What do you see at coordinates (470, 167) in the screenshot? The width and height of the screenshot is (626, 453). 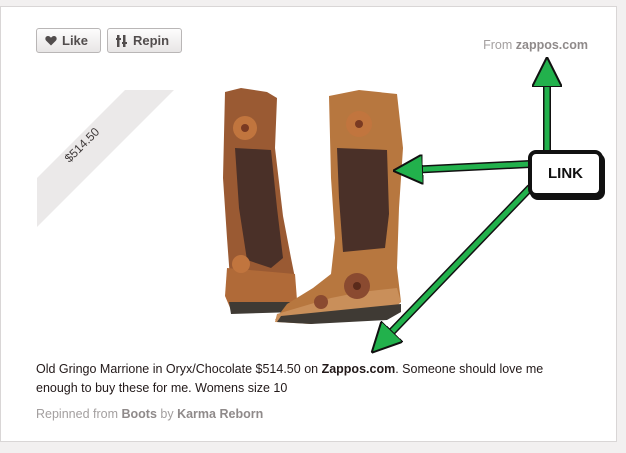 I see `arrow-to-image` at bounding box center [470, 167].